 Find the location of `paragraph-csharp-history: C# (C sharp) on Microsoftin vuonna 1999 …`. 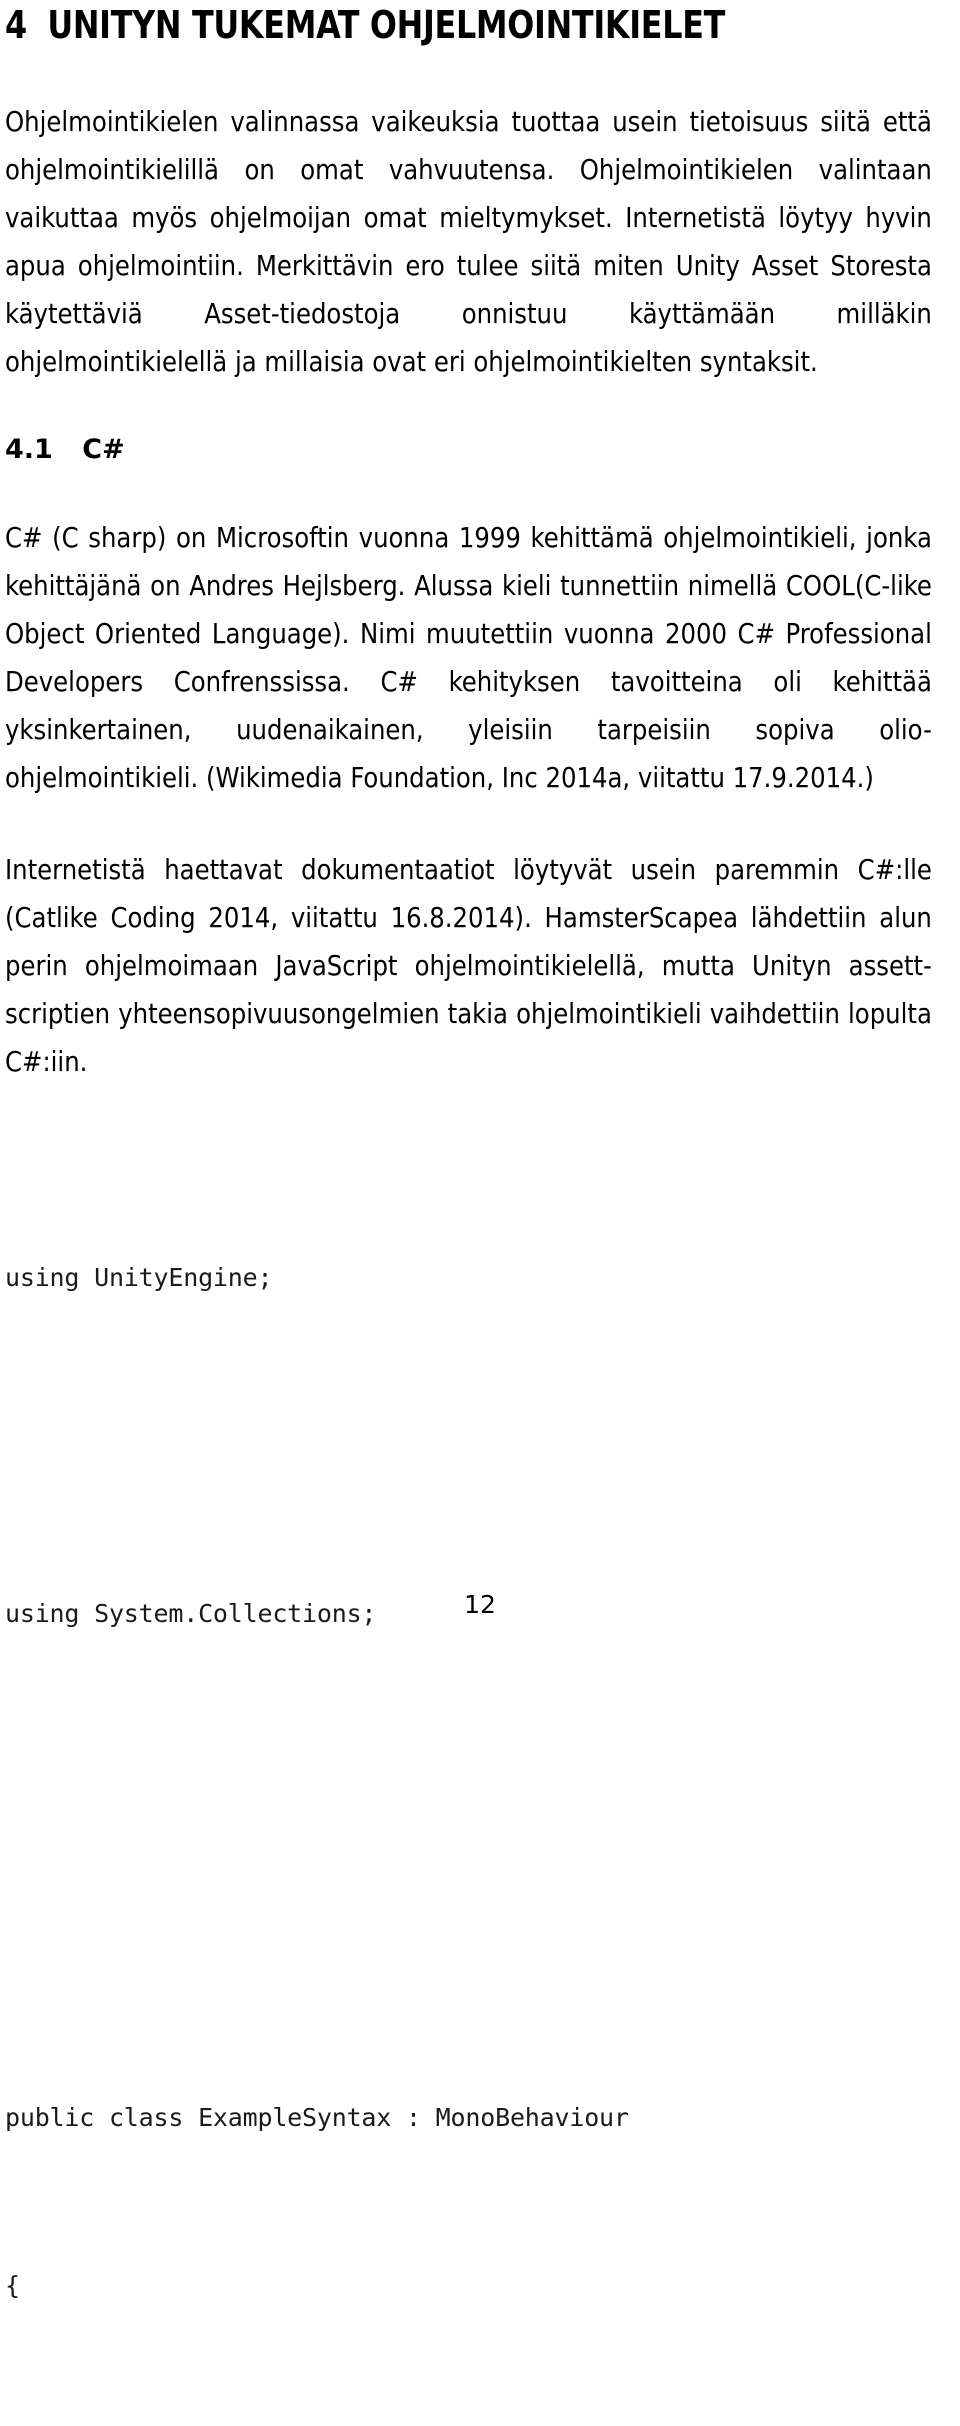

paragraph-csharp-history: C# (C sharp) on Microsoftin vuonna 1999 … is located at coordinates (468, 657).